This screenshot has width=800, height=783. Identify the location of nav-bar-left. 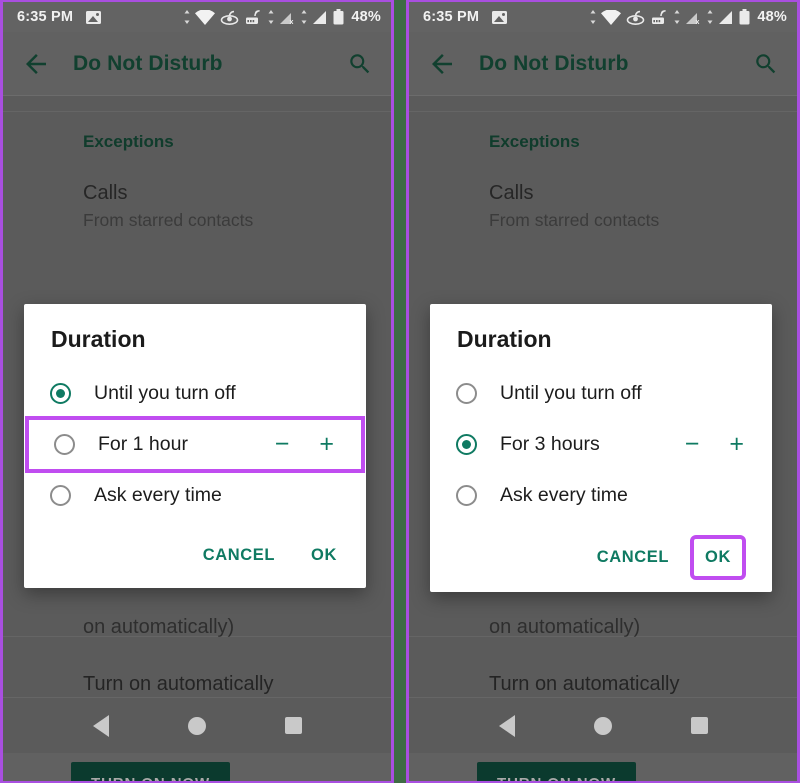
(197, 725).